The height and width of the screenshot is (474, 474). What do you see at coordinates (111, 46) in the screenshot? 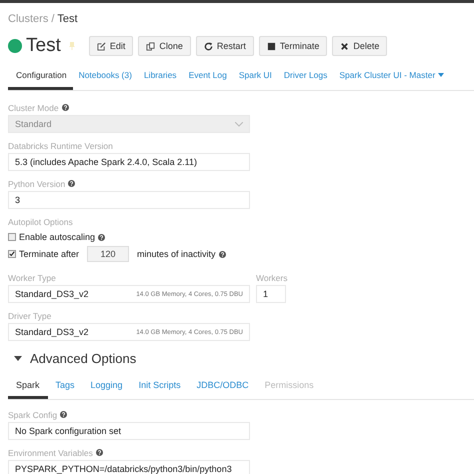
I see `edit-button: Edit` at bounding box center [111, 46].